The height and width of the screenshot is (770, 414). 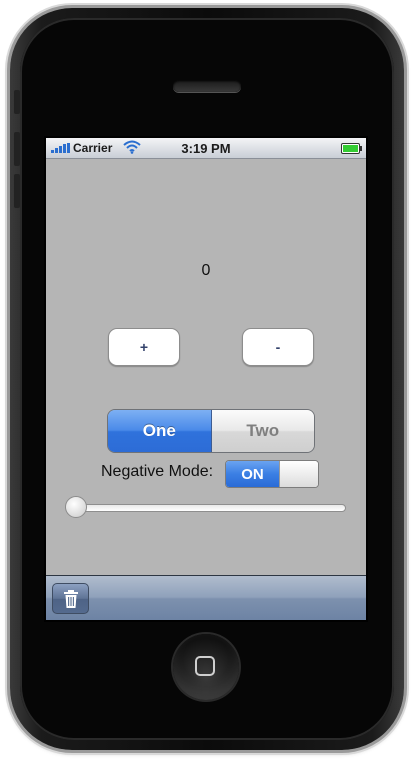 I want to click on home-button, so click(x=206, y=667).